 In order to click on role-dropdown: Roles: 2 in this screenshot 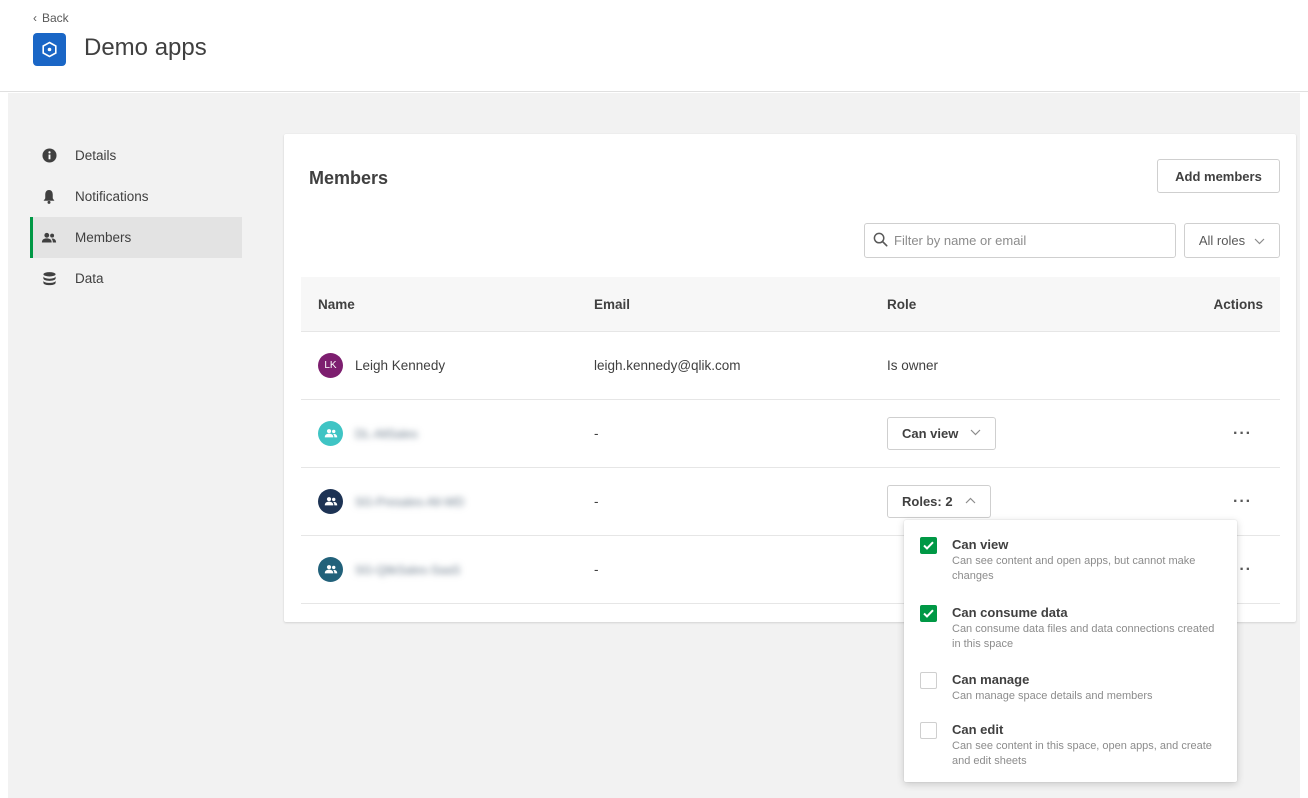, I will do `click(939, 501)`.